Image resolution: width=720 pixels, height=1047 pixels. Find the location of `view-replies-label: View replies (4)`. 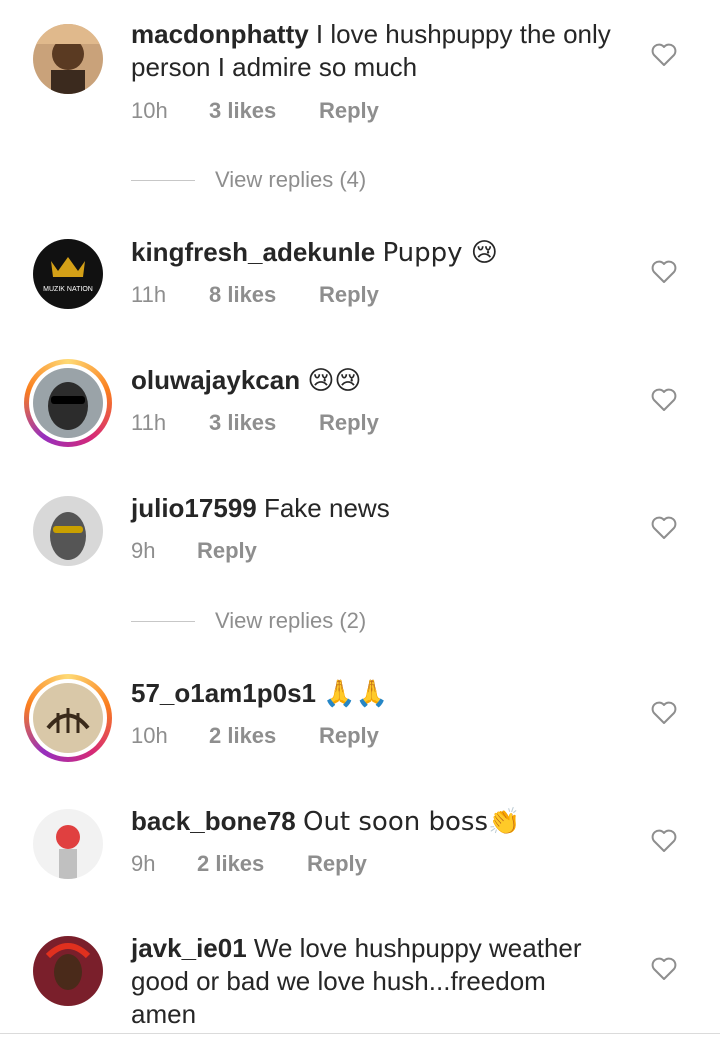

view-replies-label: View replies (4) is located at coordinates (291, 179).